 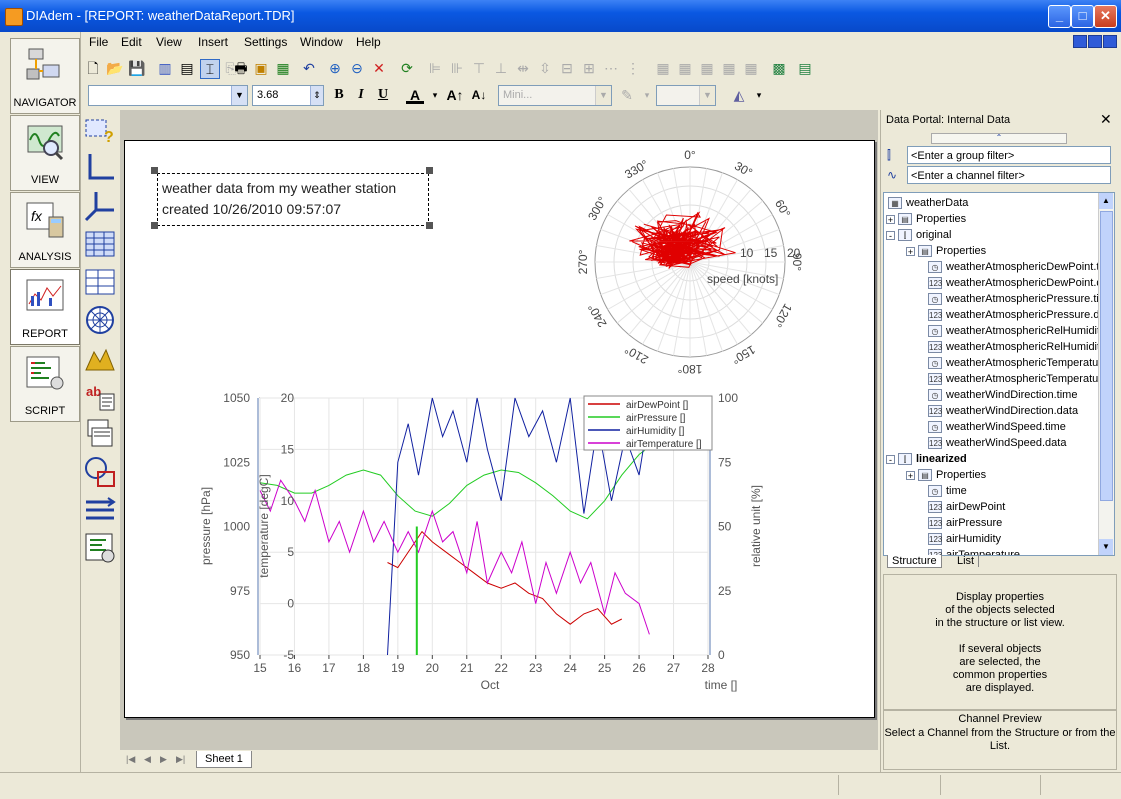 I want to click on 3d-surface-icon, so click(x=100, y=358).